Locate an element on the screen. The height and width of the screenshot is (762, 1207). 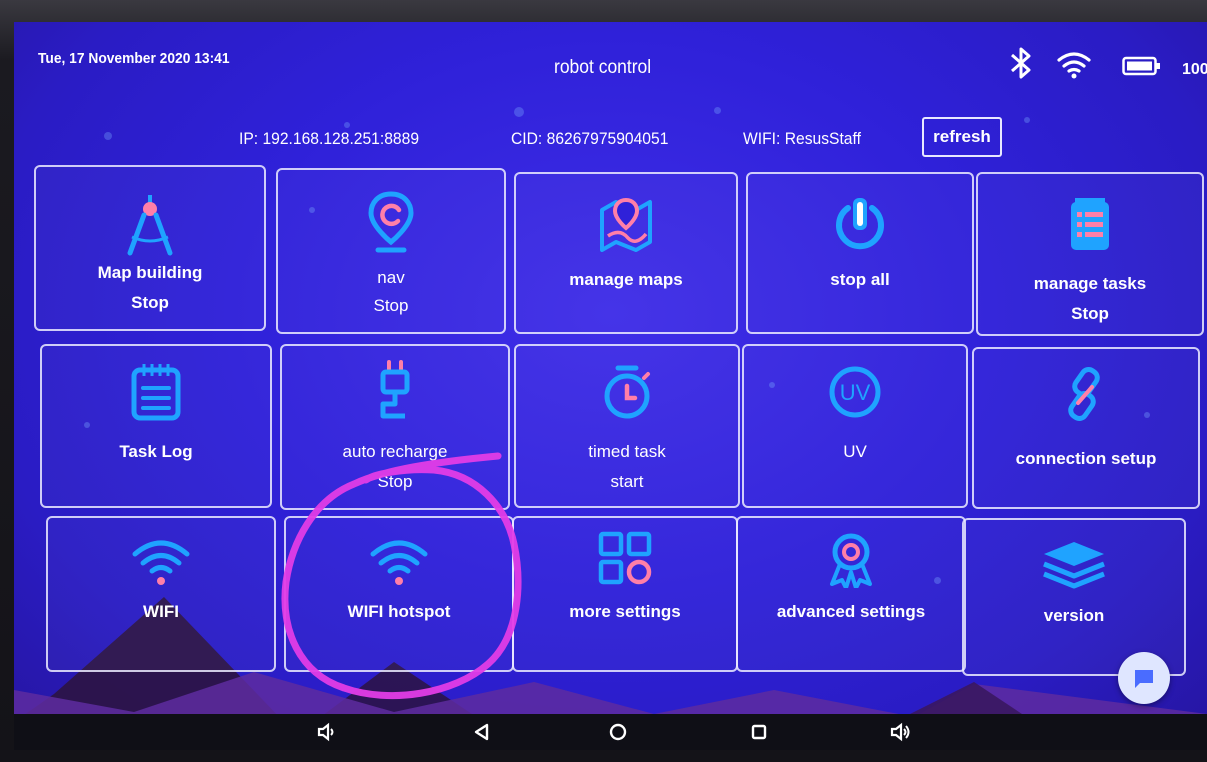
tile-label: WIFI hotspot is located at coordinates (399, 611).